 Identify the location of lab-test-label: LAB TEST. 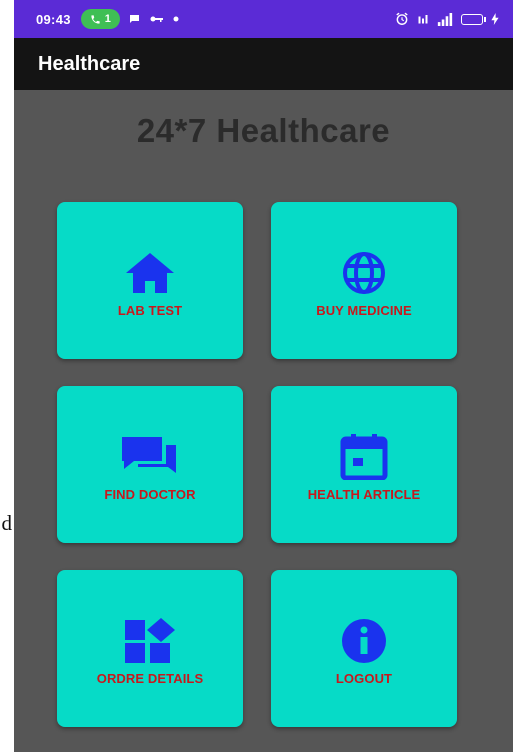
(150, 310).